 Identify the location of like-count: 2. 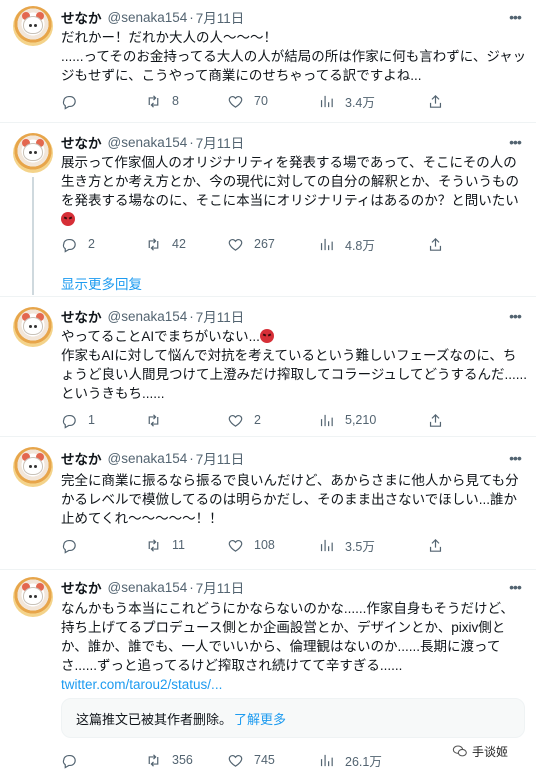
(257, 420).